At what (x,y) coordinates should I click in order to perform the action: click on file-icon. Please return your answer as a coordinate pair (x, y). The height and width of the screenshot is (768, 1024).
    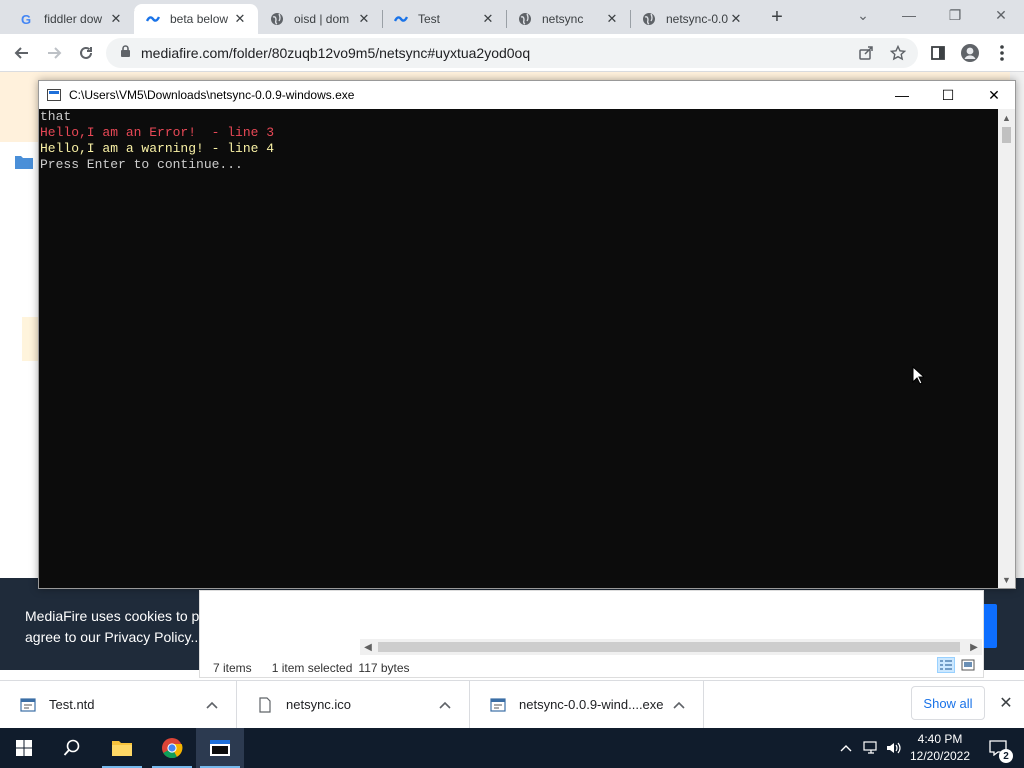
    Looking at the image, I should click on (265, 704).